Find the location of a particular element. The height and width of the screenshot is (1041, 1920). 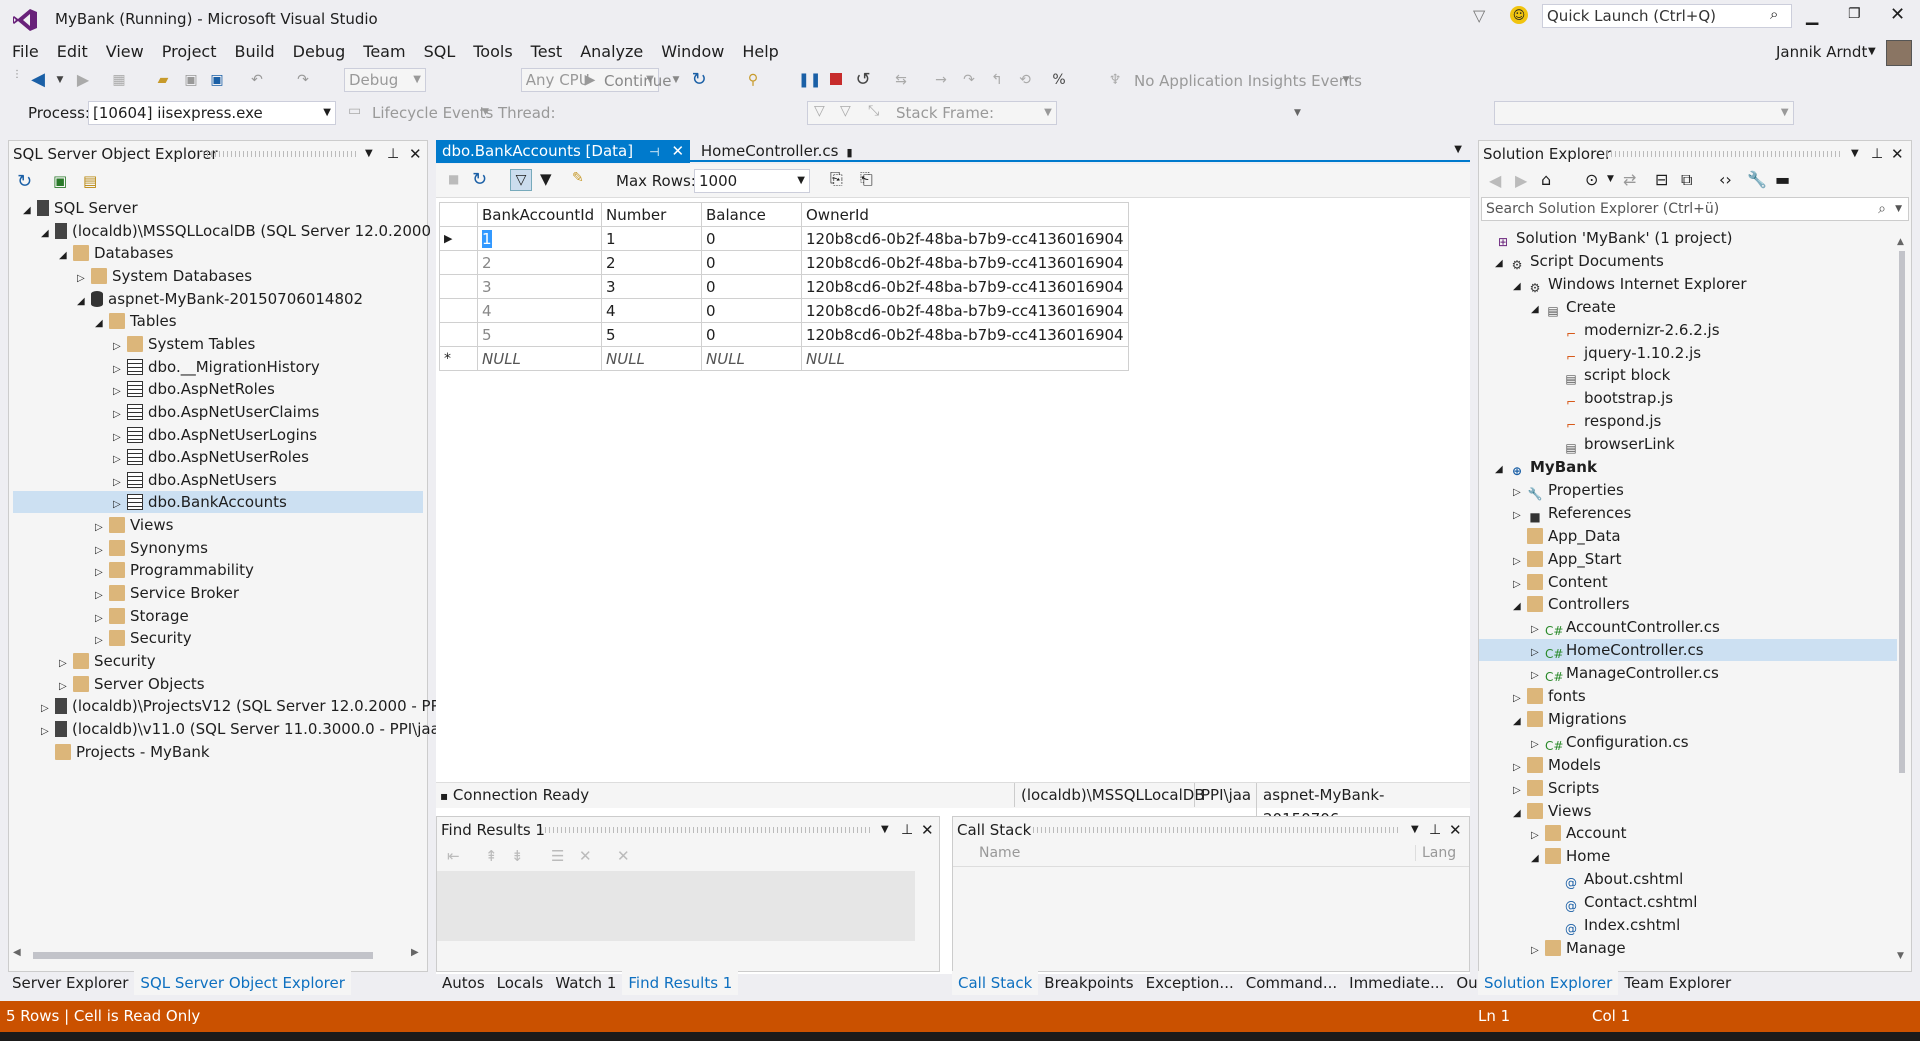

menu-analyze: Analyze is located at coordinates (611, 52).